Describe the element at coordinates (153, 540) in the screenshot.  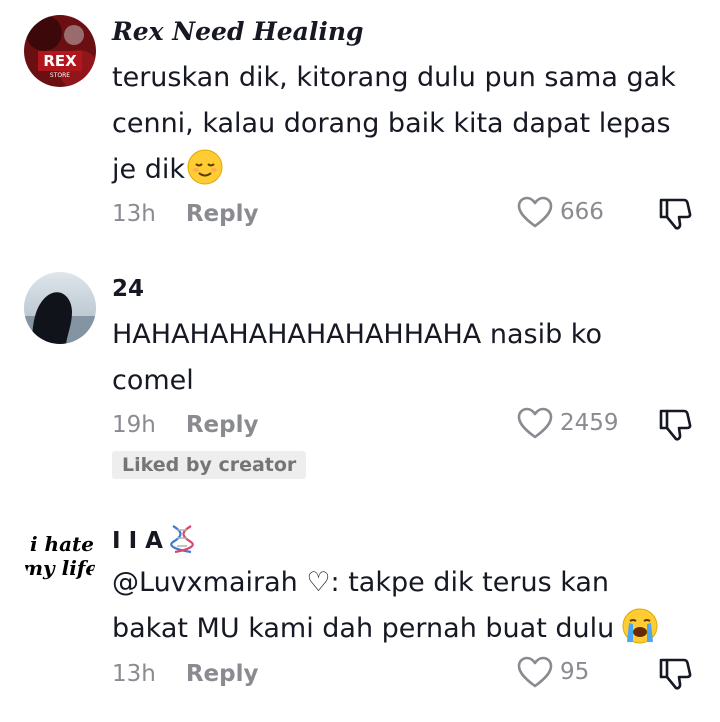
I see `username: I I A` at that location.